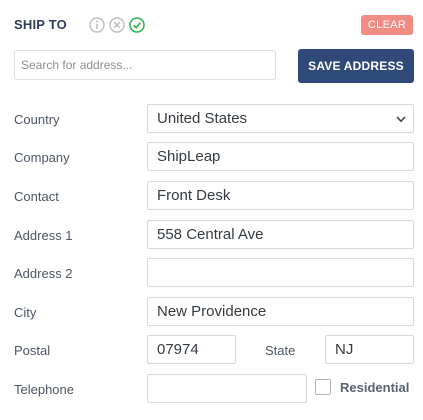 Image resolution: width=423 pixels, height=420 pixels. Describe the element at coordinates (280, 350) in the screenshot. I see `state-label: State` at that location.